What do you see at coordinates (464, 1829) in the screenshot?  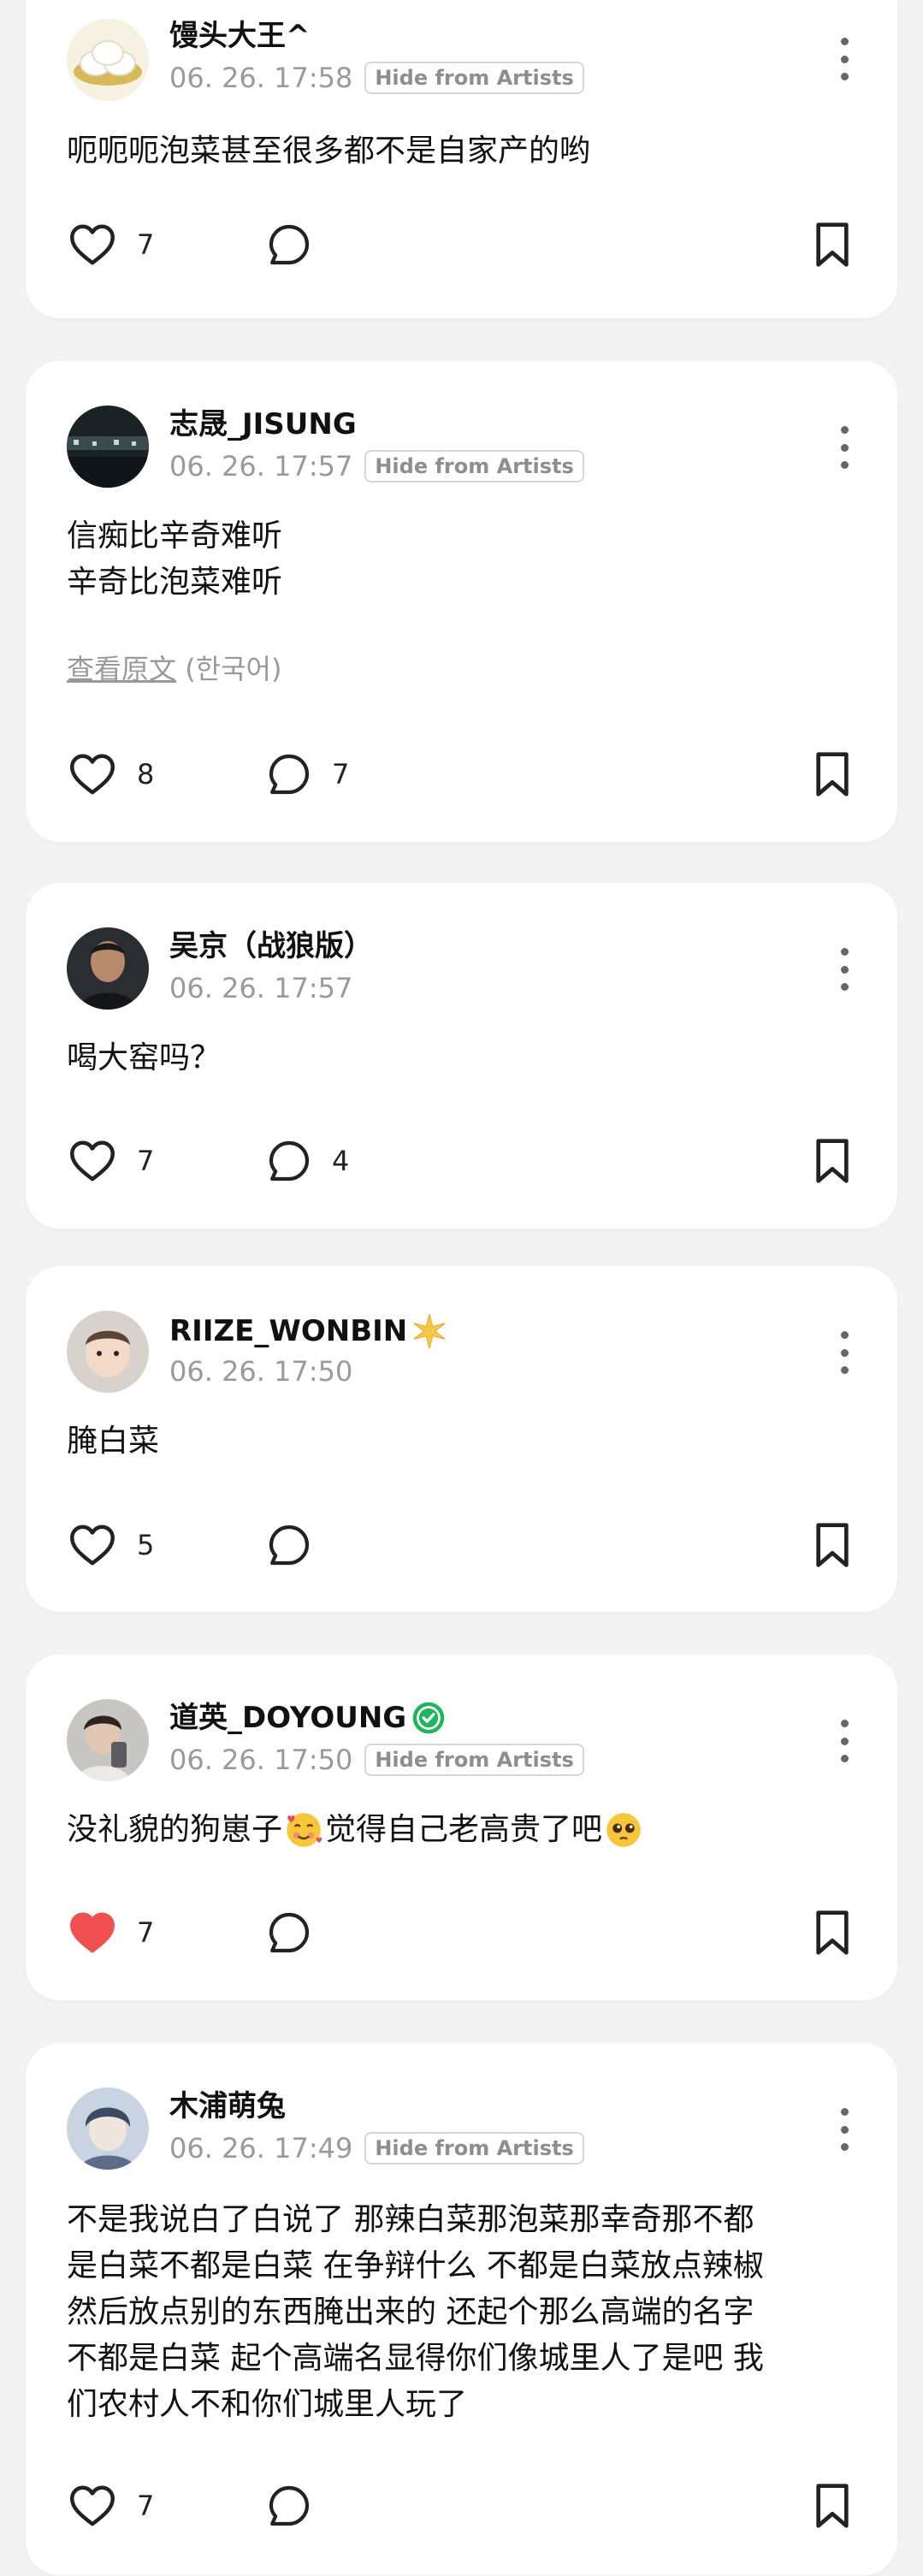 I see `post-text-segment: 觉得自己老高贵了吧` at bounding box center [464, 1829].